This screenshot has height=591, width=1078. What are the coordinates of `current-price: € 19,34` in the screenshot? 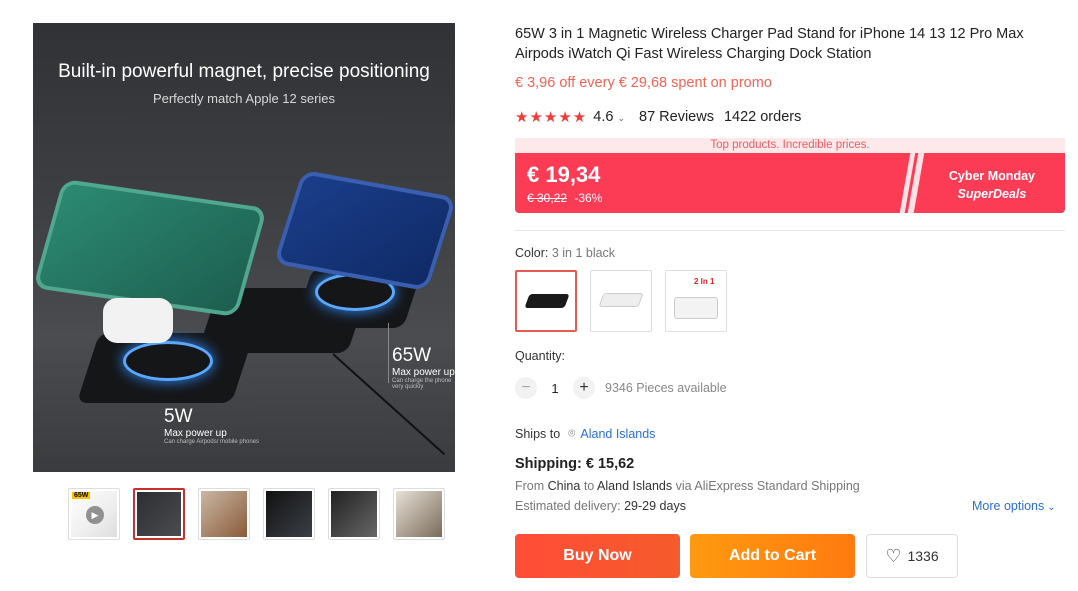 It's located at (564, 174).